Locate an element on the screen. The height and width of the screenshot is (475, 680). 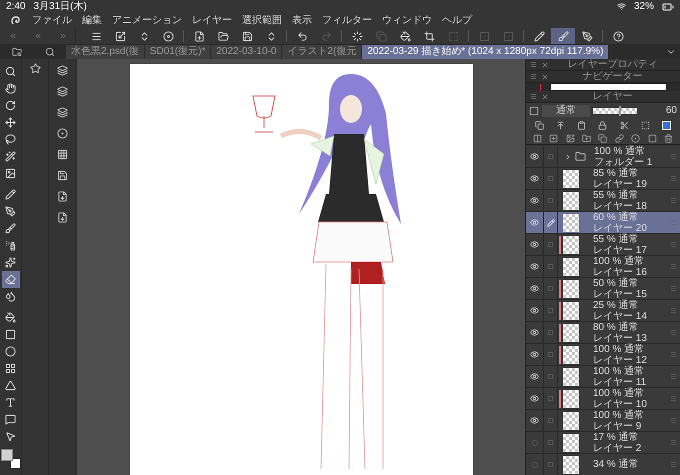
layer-row: 100 % 通常 フォルダー 1 is located at coordinates (603, 157).